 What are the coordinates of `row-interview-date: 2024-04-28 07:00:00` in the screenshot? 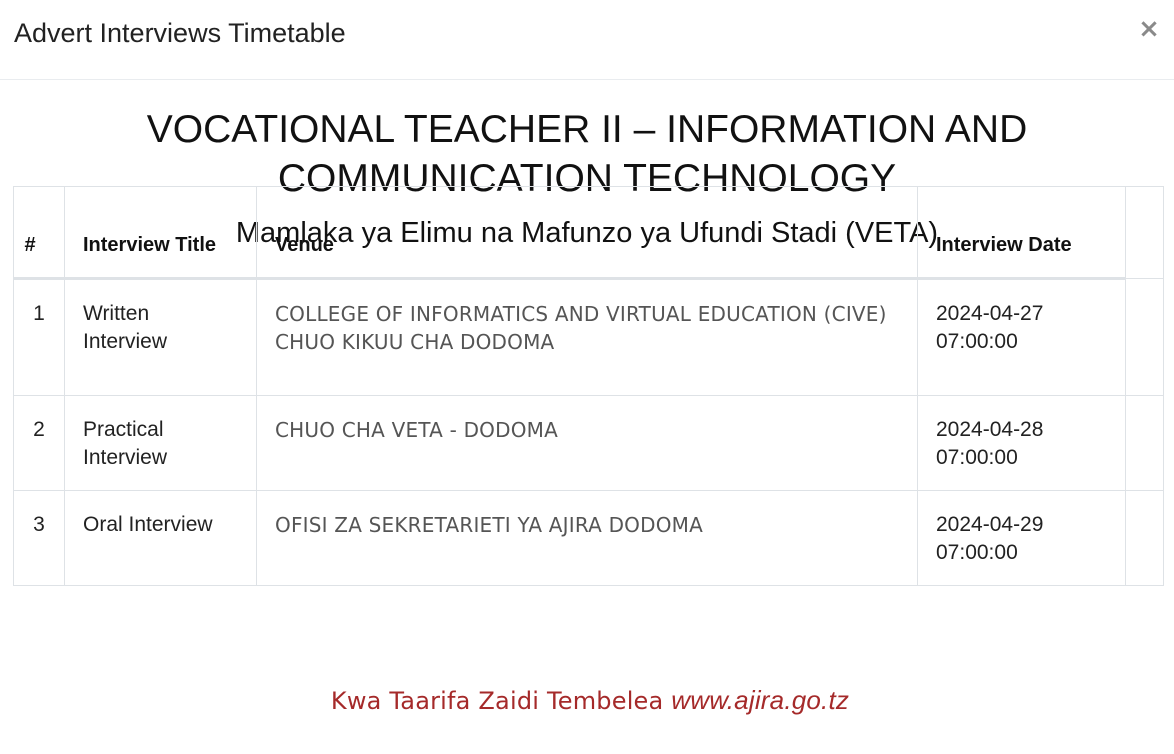 It's located at (1021, 443).